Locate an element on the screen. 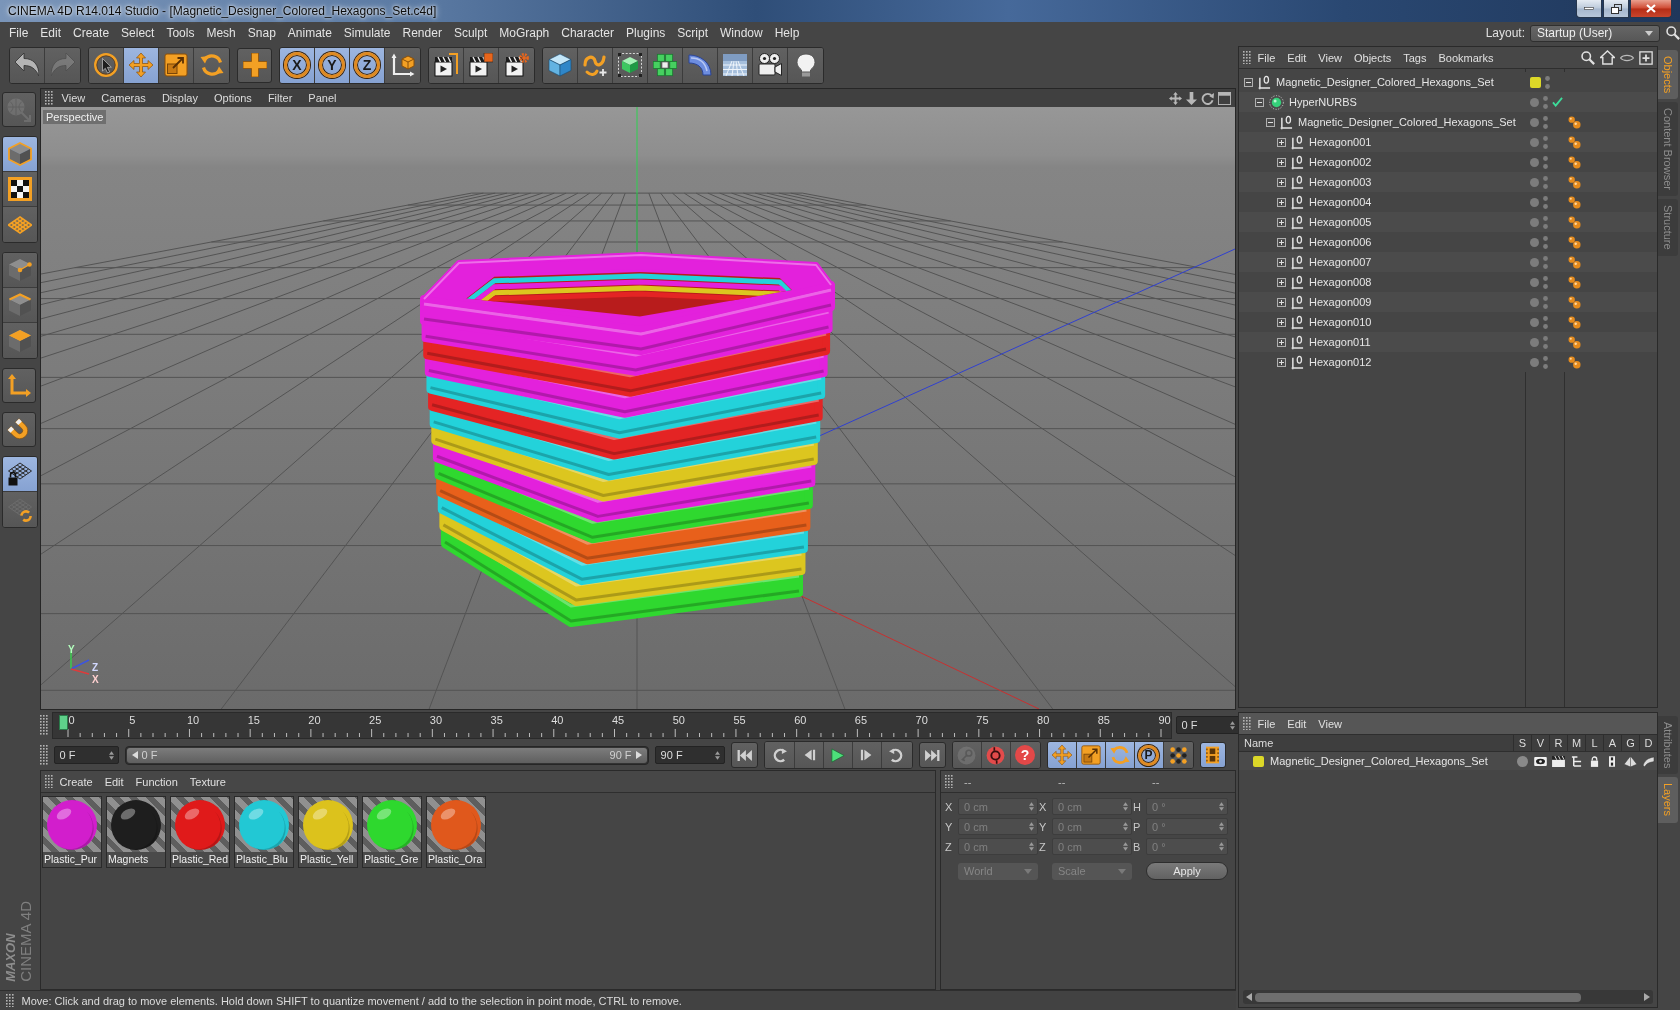 This screenshot has width=1680, height=1010. subdivision-button is located at coordinates (630, 65).